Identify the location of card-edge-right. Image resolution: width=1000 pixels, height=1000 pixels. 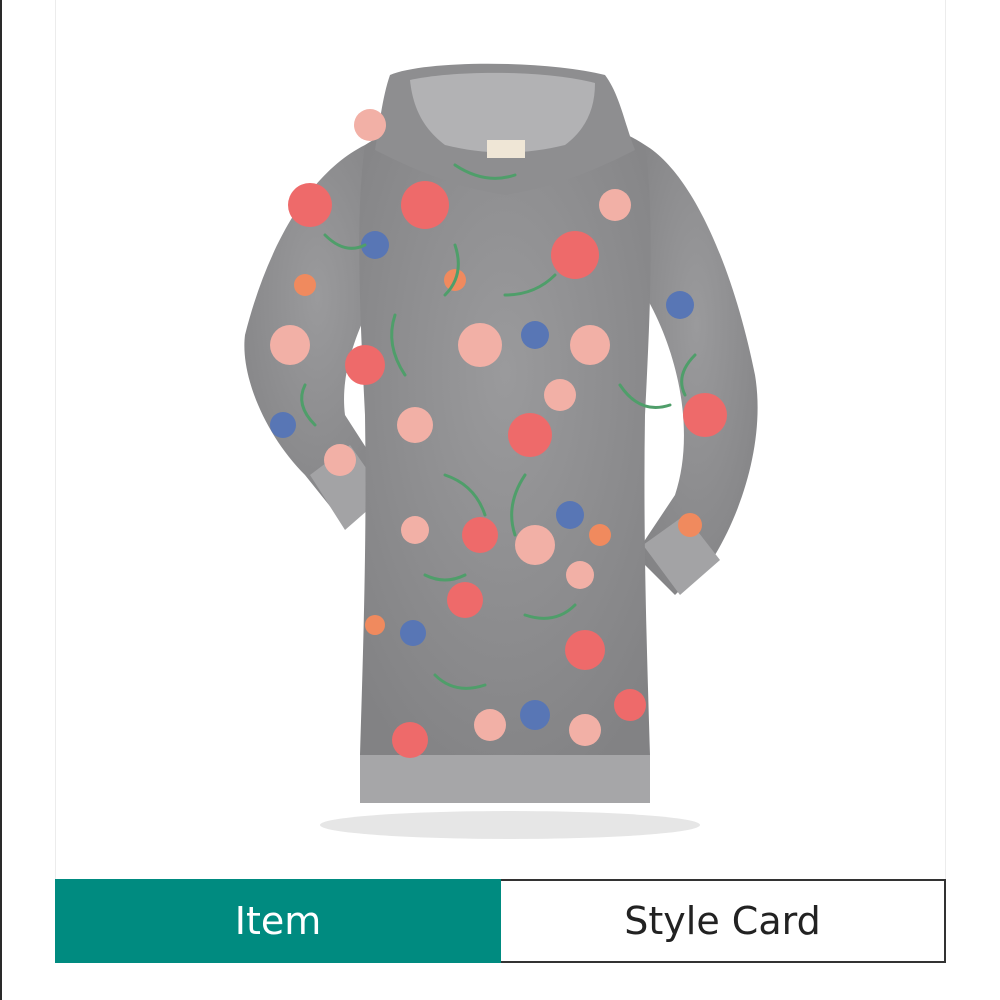
(945, 440).